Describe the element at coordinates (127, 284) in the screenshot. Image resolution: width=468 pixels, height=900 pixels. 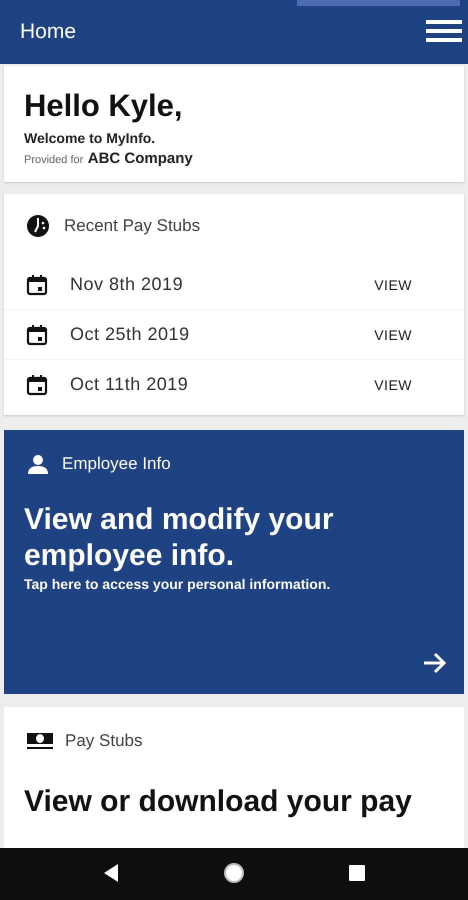
I see `pay-stub-date: Nov 8th 2019` at that location.